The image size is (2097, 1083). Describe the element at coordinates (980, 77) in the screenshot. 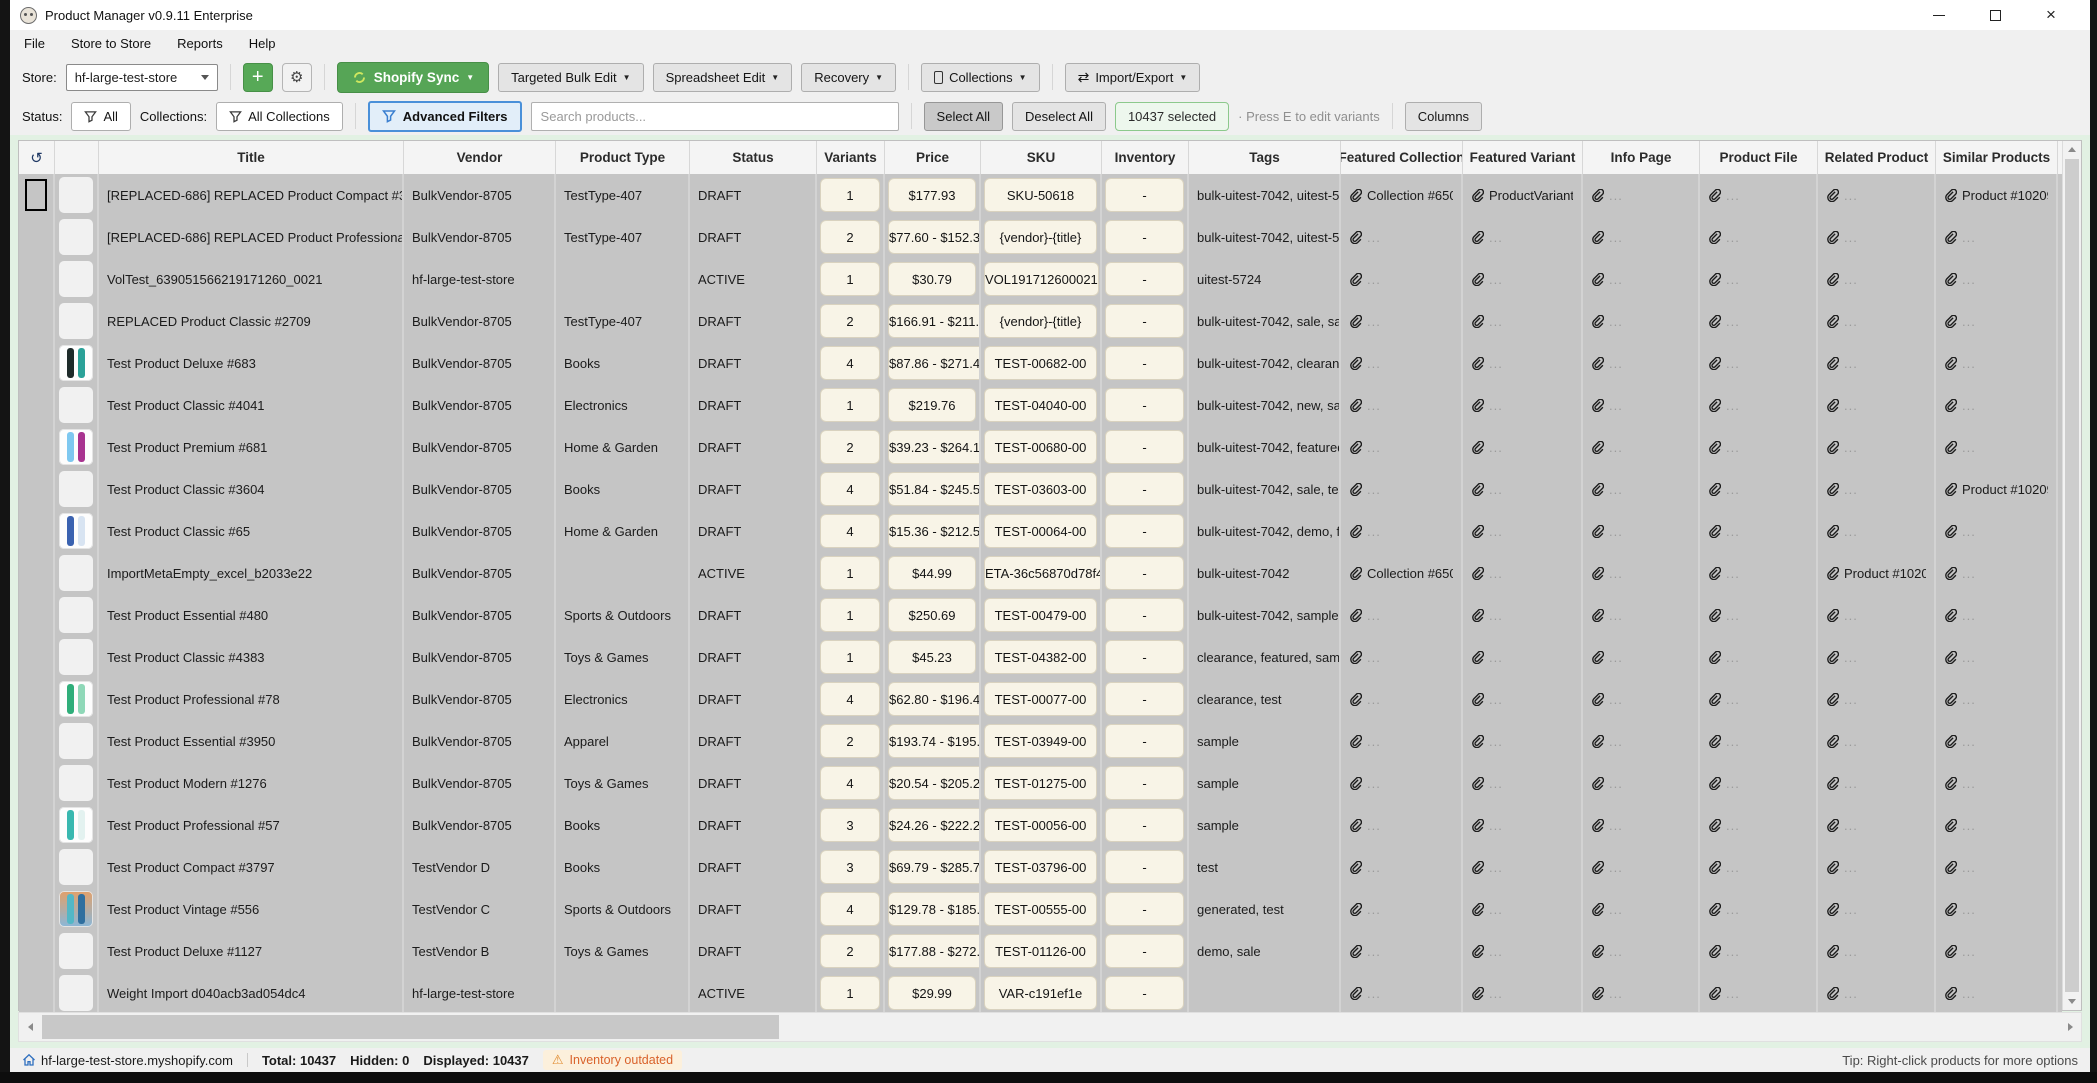

I see `collections-menu-button: Collections ▼` at that location.